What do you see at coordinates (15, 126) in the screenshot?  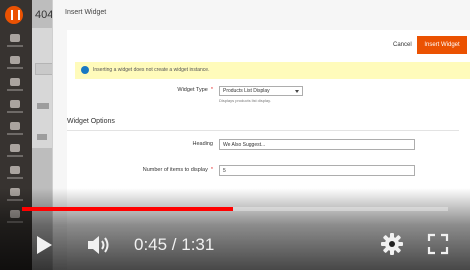 I see `megaphone-icon` at bounding box center [15, 126].